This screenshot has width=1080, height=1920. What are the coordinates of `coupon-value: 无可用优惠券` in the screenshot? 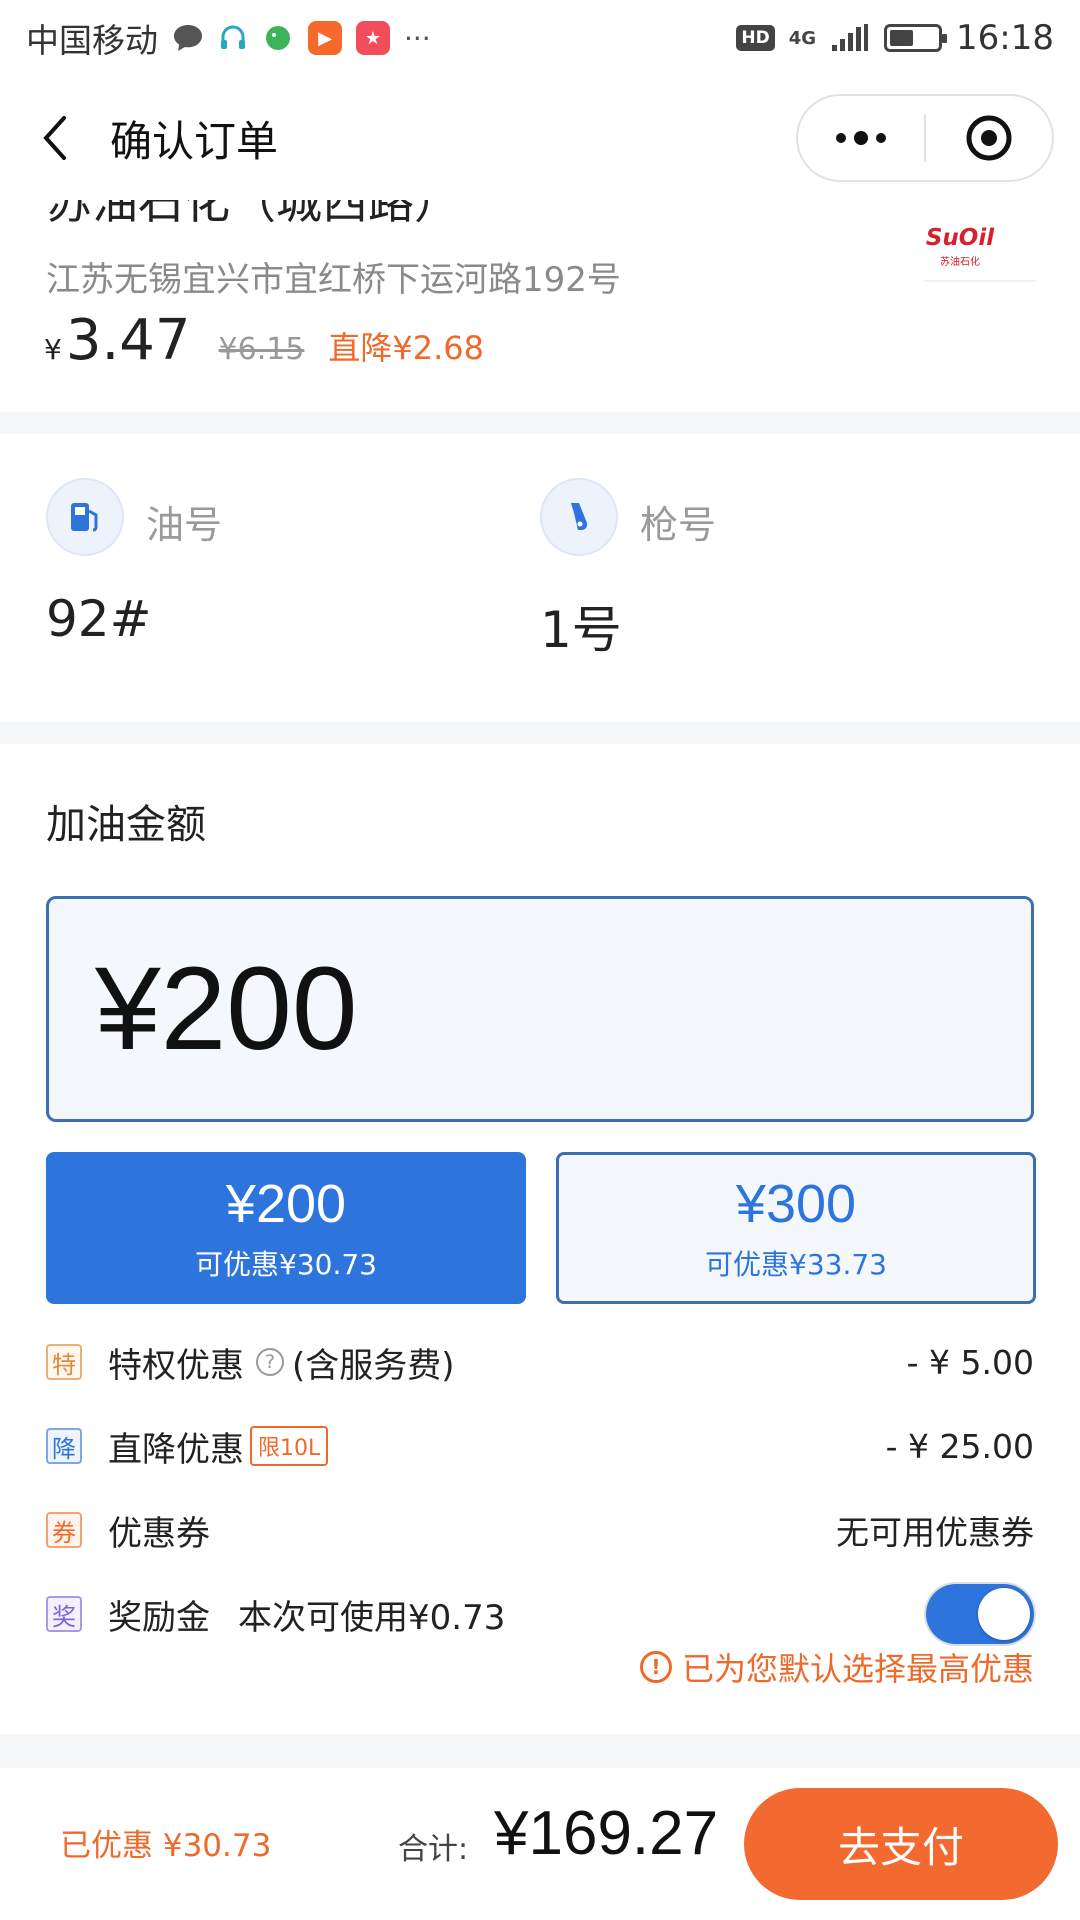 It's located at (935, 1532).